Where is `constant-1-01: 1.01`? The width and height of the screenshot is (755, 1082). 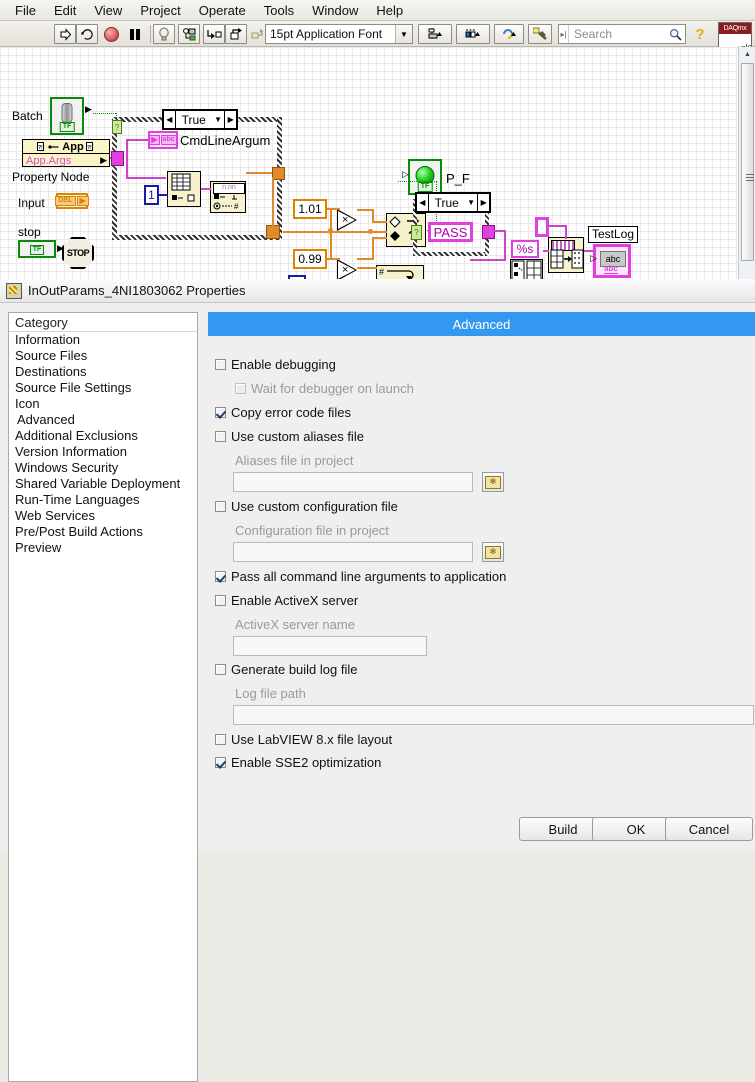 constant-1-01: 1.01 is located at coordinates (310, 209).